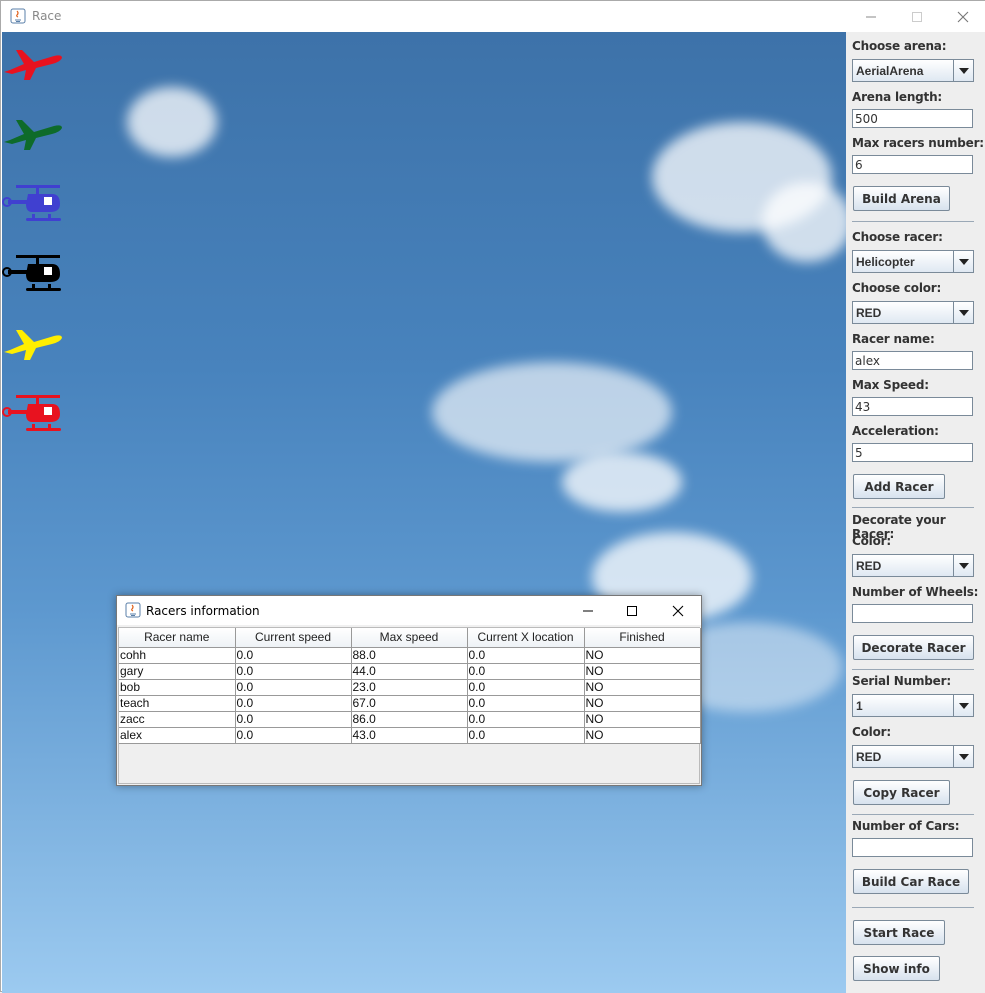  I want to click on racer-name-label: Racer name:, so click(893, 339).